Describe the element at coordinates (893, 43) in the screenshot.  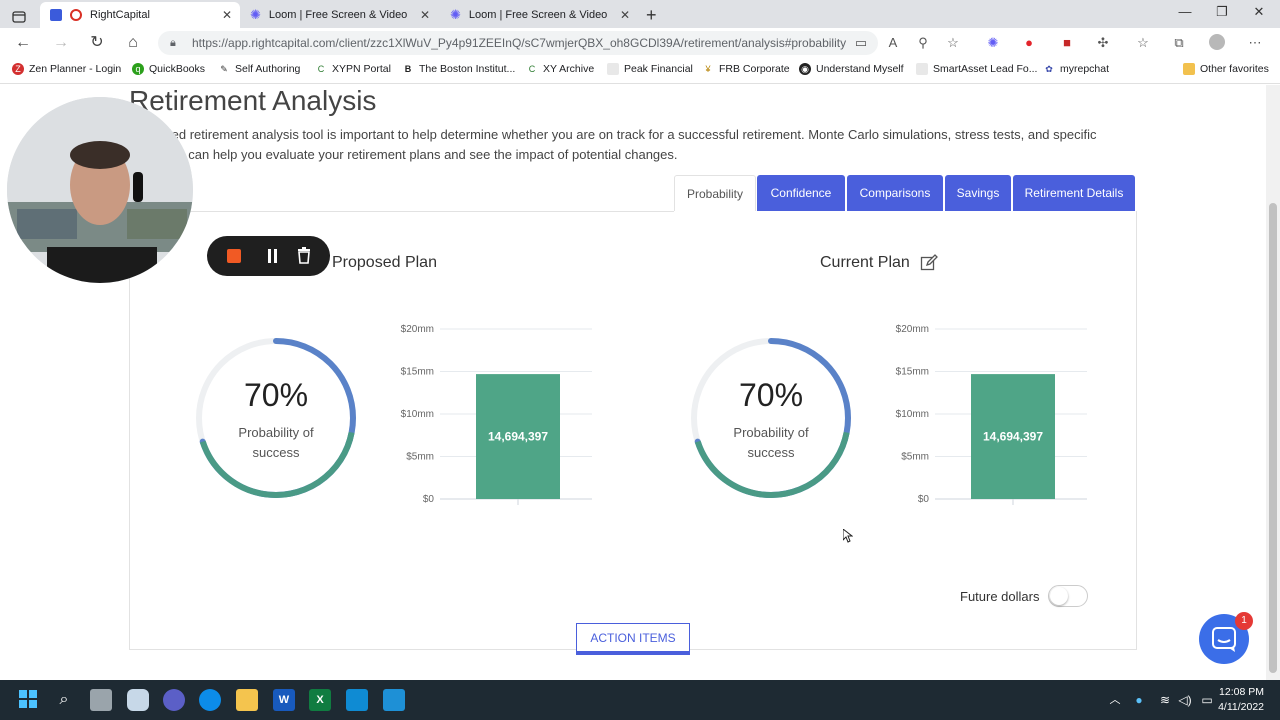
I see `read-aloud-icon: A` at that location.